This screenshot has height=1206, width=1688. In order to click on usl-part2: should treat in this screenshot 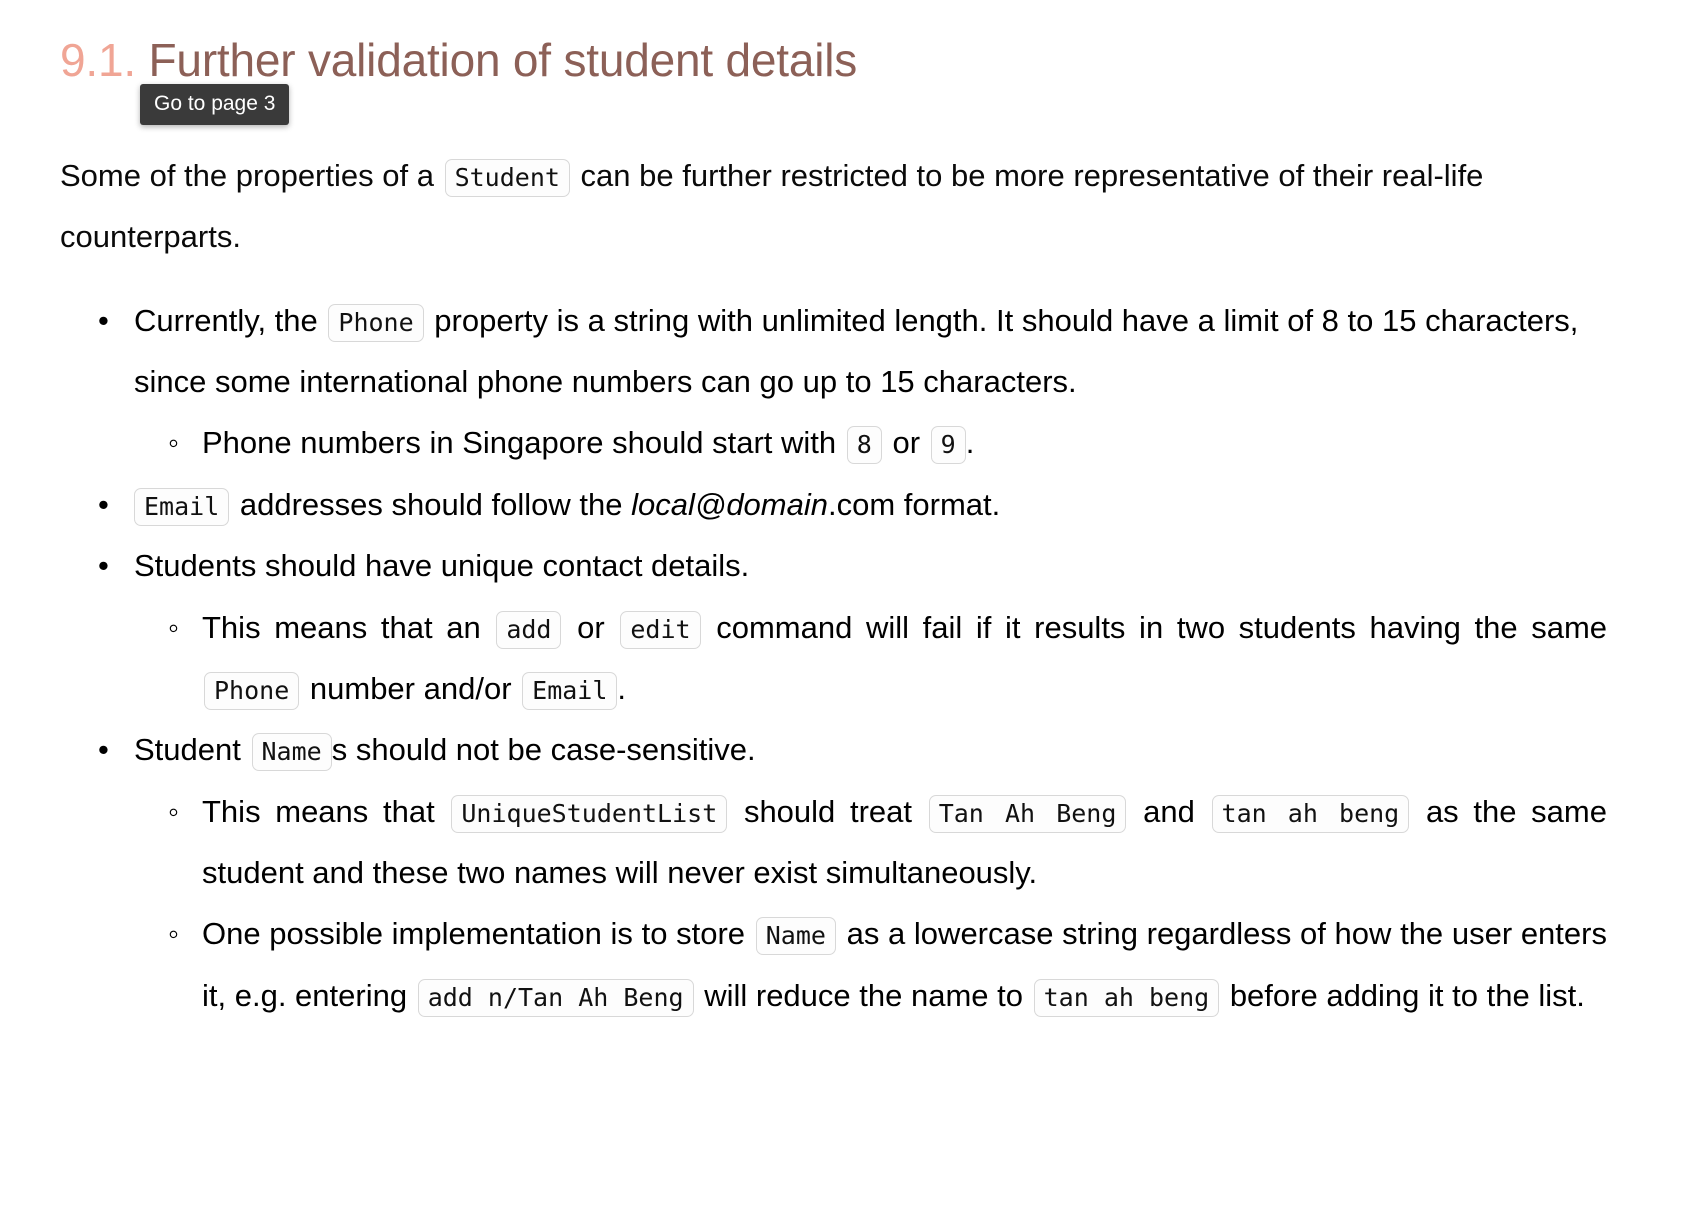, I will do `click(828, 811)`.